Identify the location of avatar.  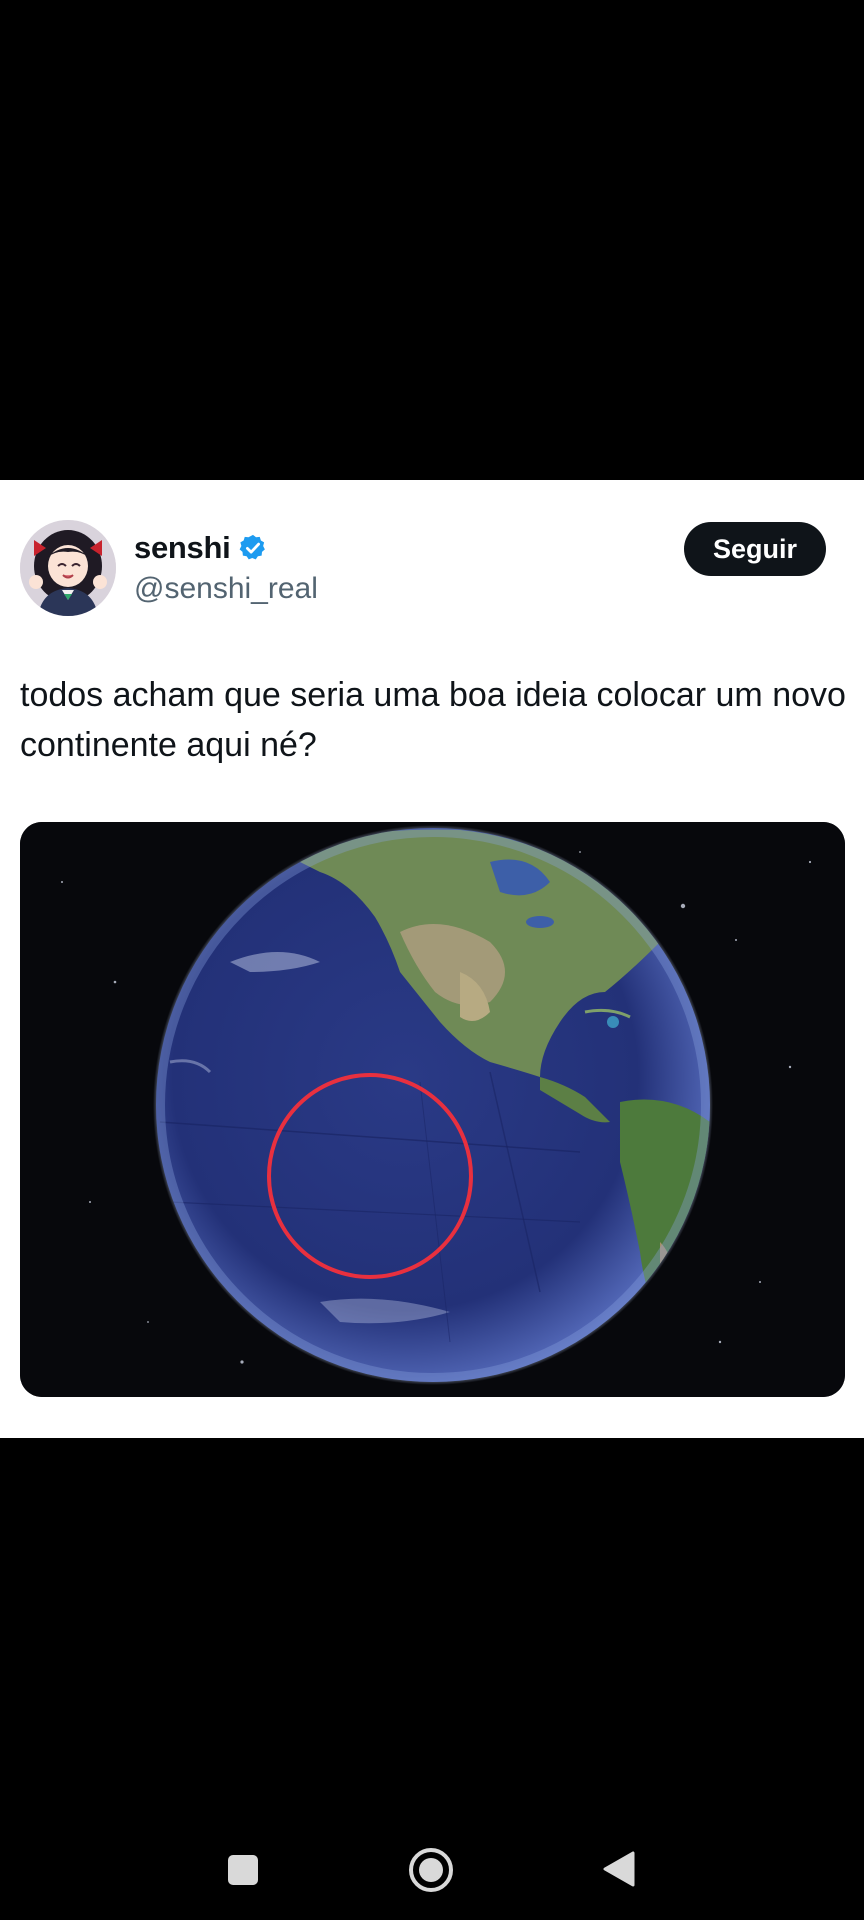
(68, 568).